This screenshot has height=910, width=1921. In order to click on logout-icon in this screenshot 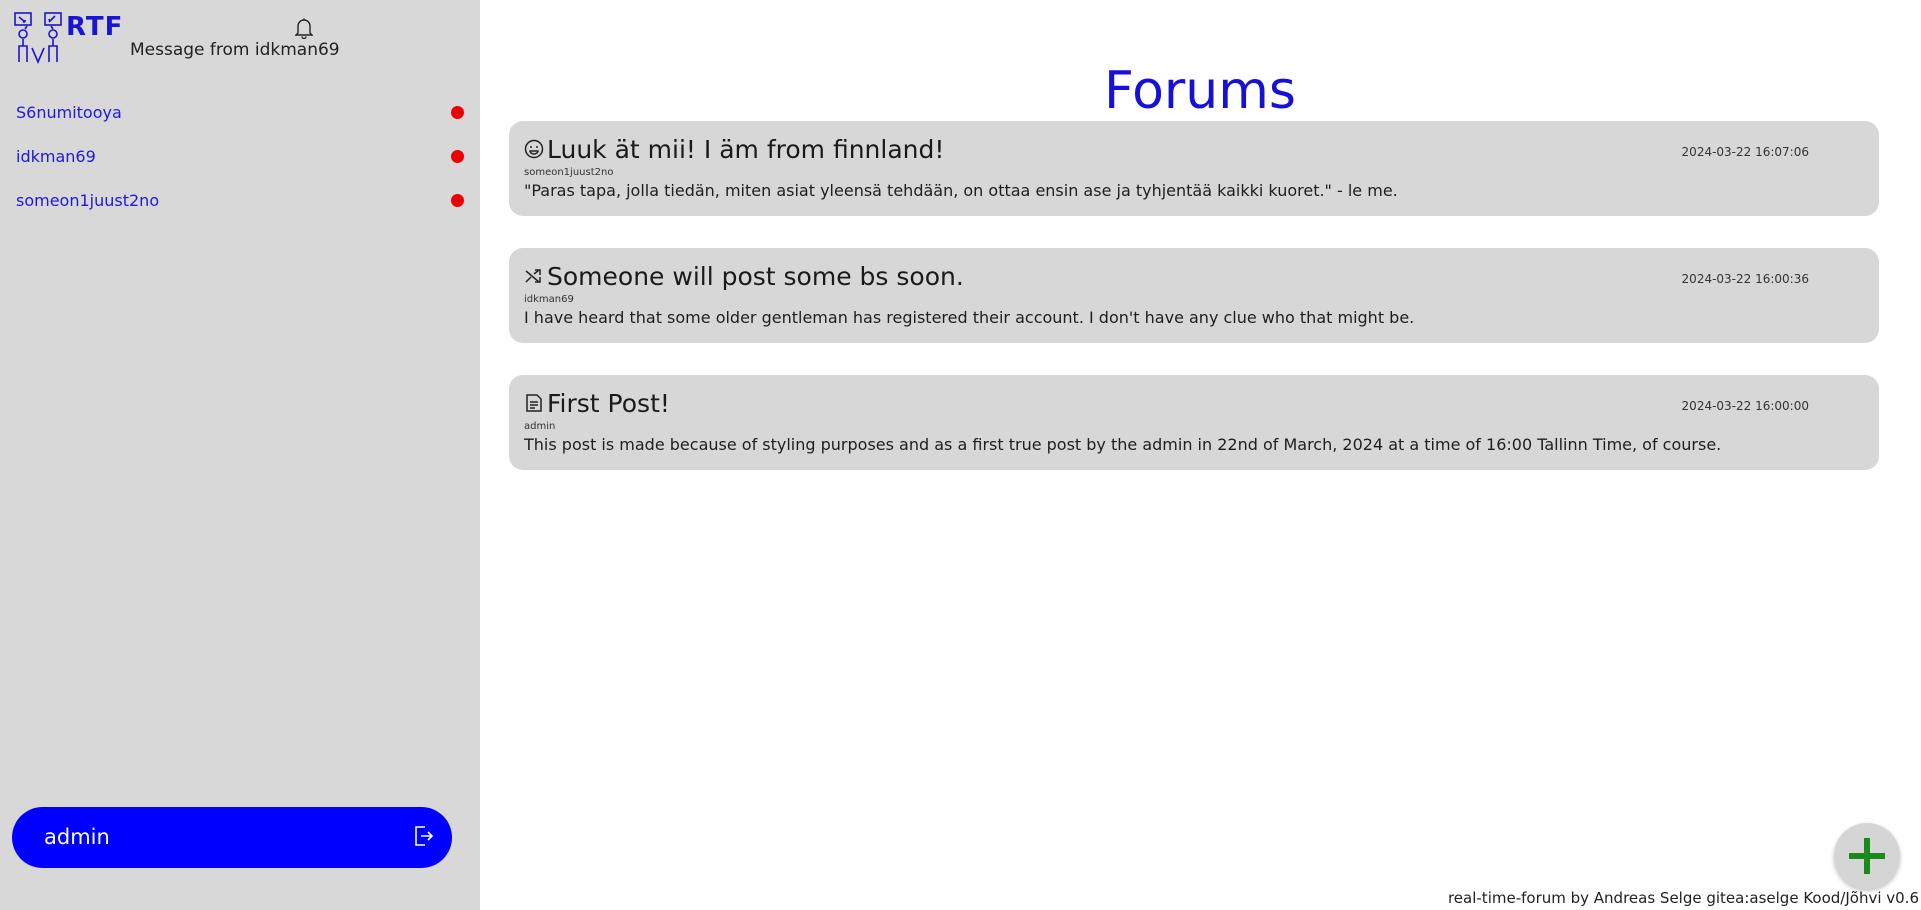, I will do `click(424, 836)`.